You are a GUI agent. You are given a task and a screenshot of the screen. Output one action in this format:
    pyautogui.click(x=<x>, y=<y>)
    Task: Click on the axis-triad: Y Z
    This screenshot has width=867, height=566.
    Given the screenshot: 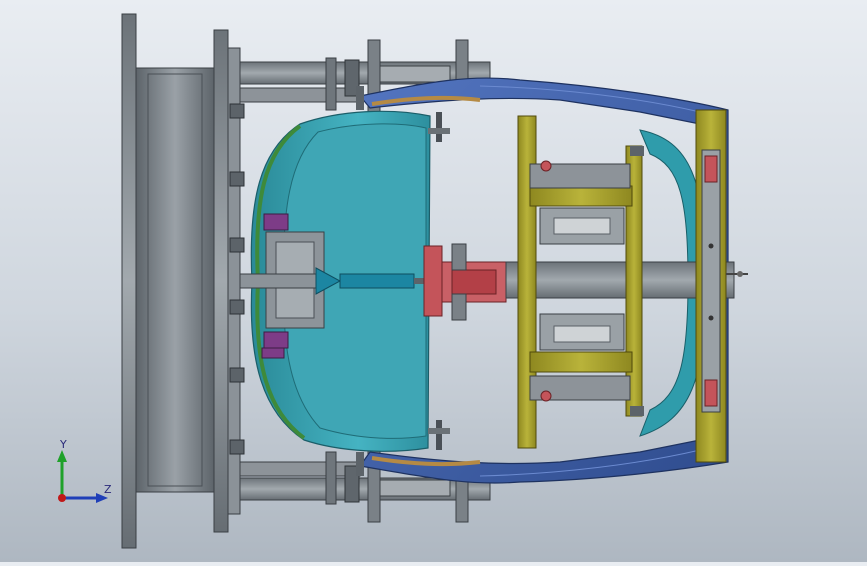 What is the action you would take?
    pyautogui.click(x=84, y=470)
    